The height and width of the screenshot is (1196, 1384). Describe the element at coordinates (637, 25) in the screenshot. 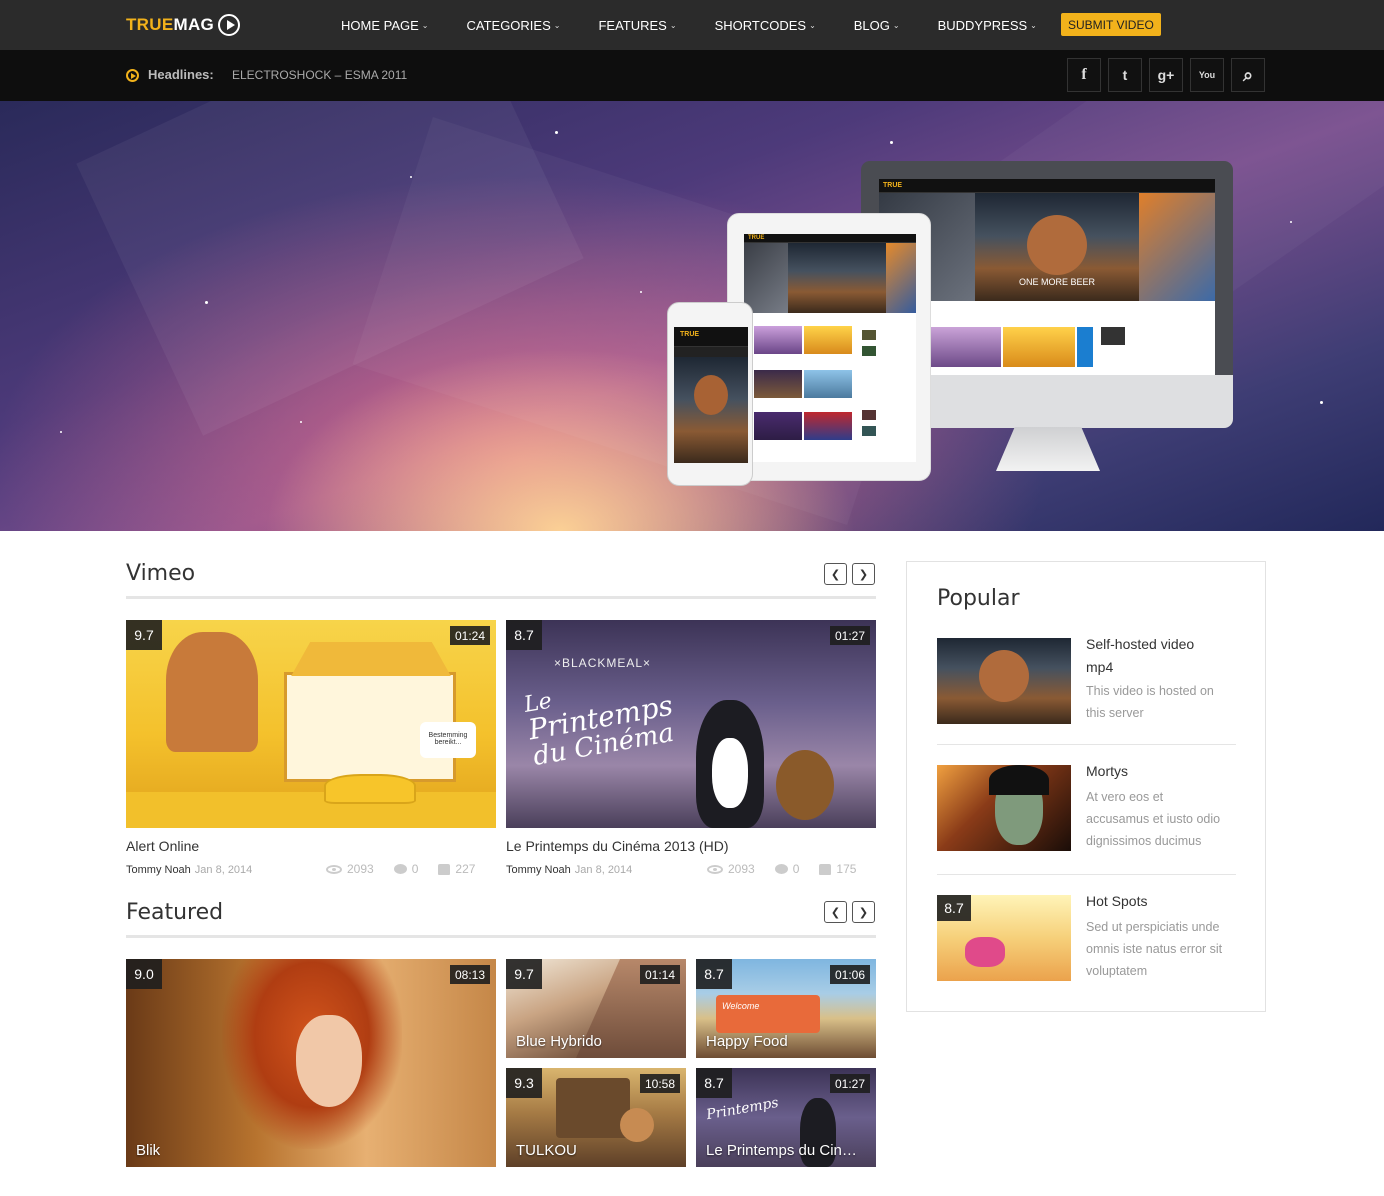

I see `nav-features: FEATURES ⌄` at that location.